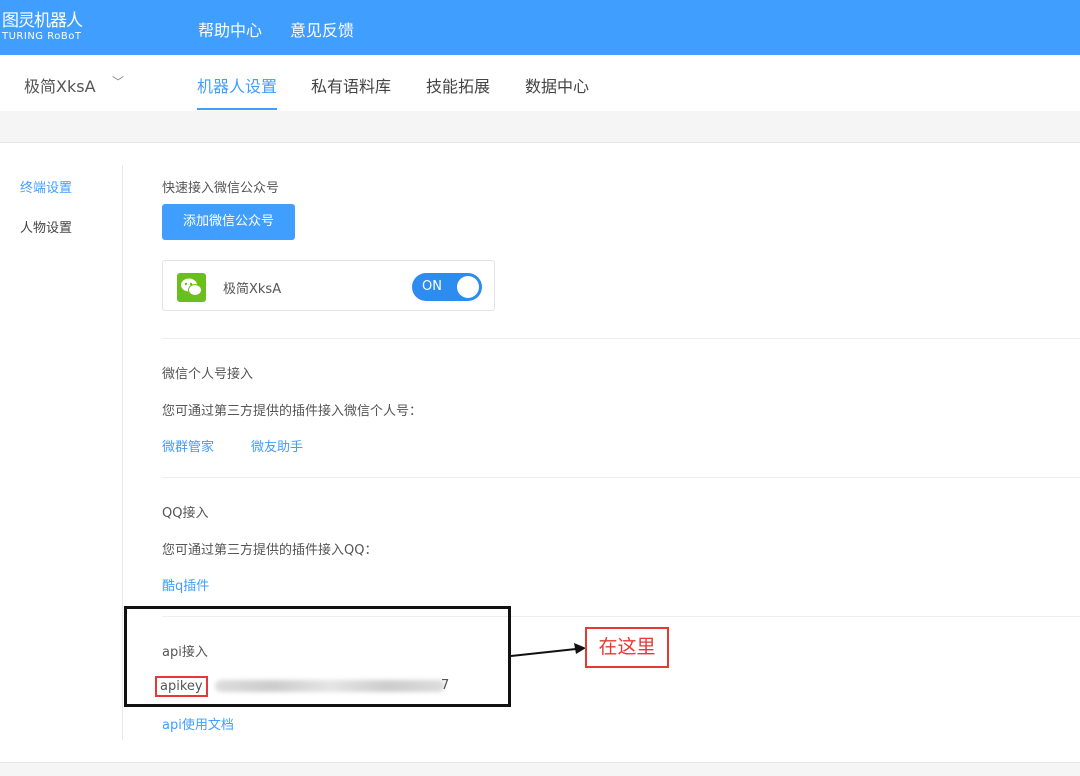 The height and width of the screenshot is (776, 1080). Describe the element at coordinates (277, 445) in the screenshot. I see `link-weiyou-zhushou: 微友助手` at that location.